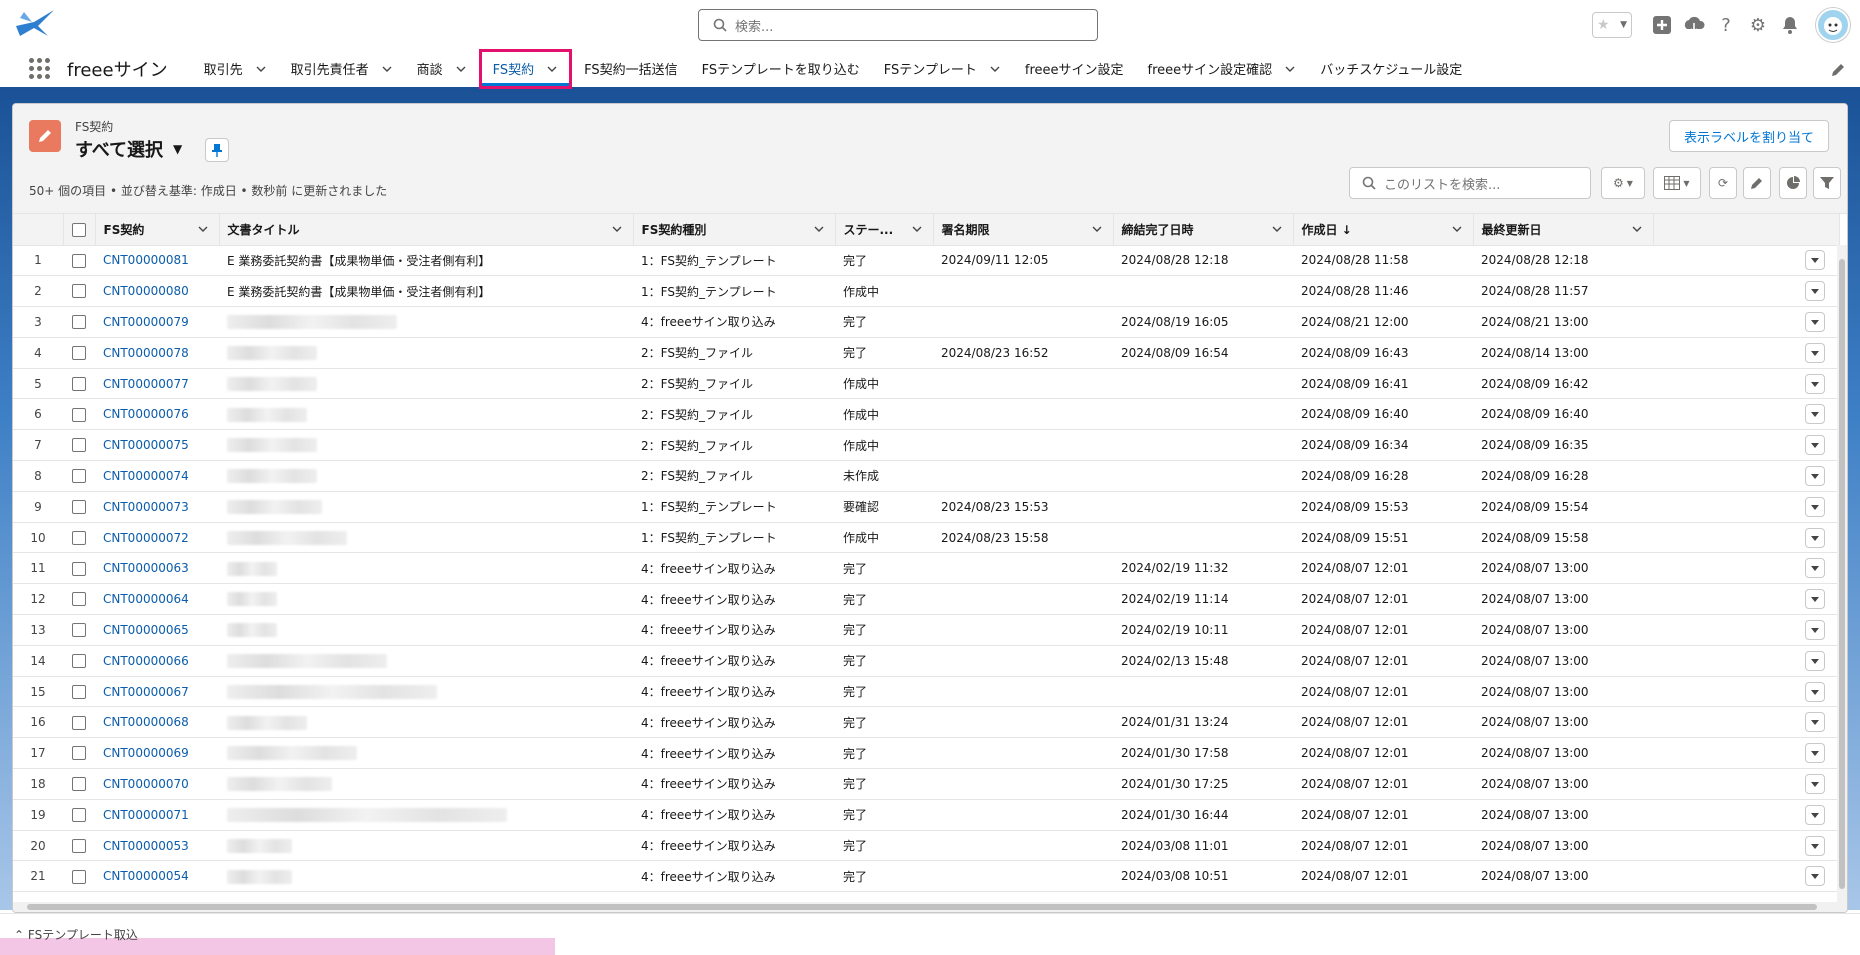  I want to click on column-header-5: 締結完了日時, so click(1203, 230).